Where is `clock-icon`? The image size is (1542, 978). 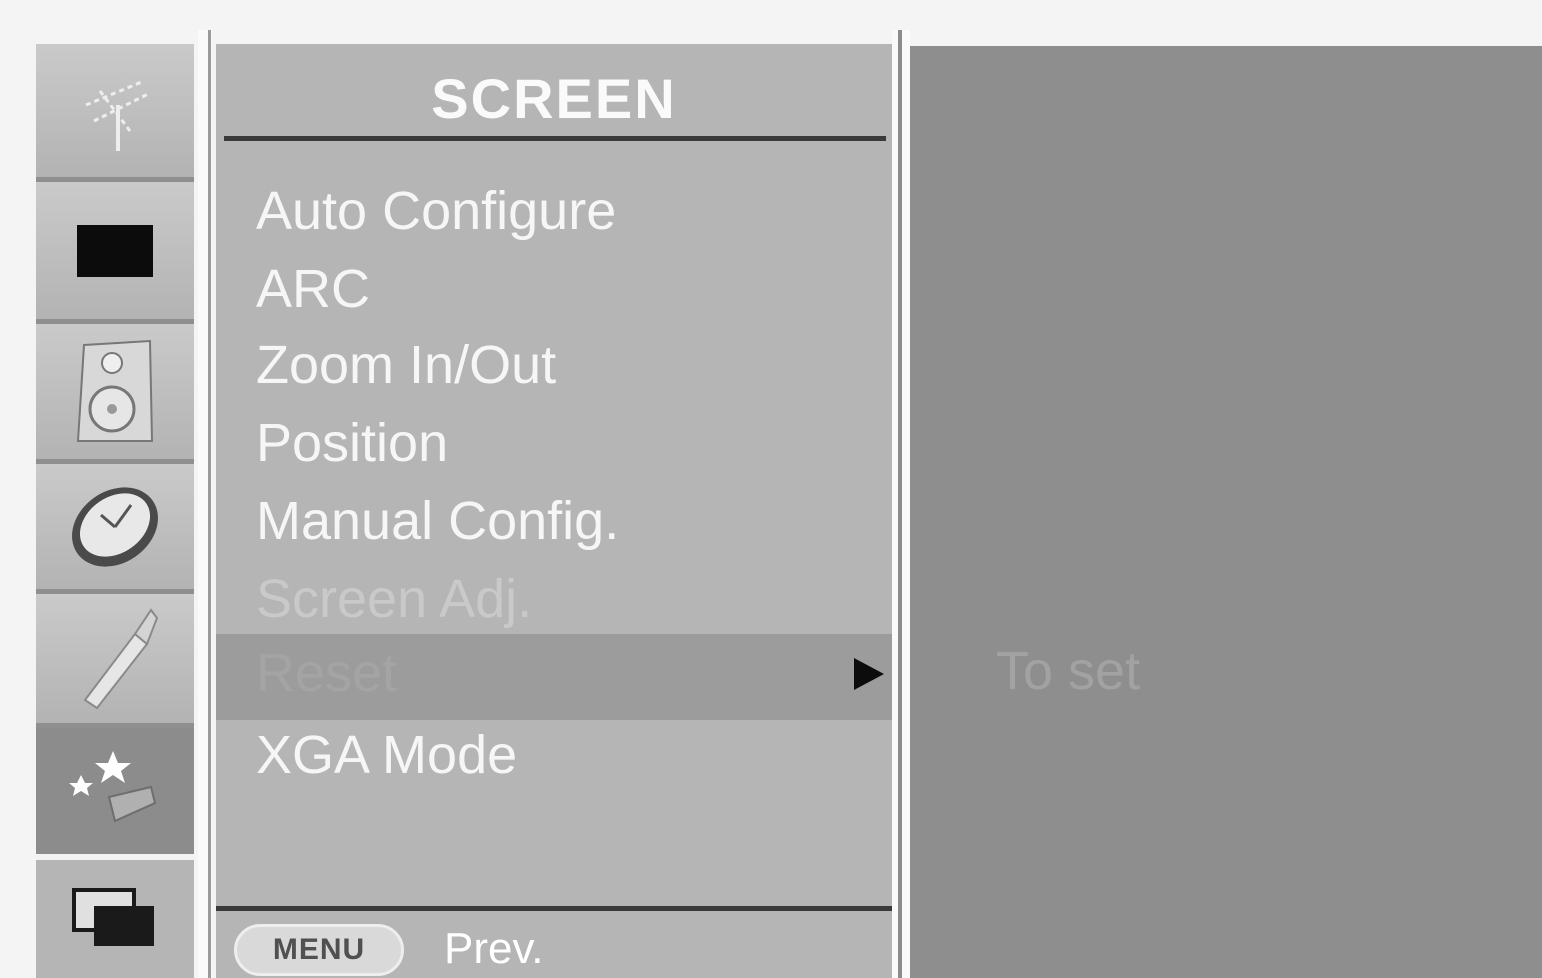
clock-icon is located at coordinates (115, 526).